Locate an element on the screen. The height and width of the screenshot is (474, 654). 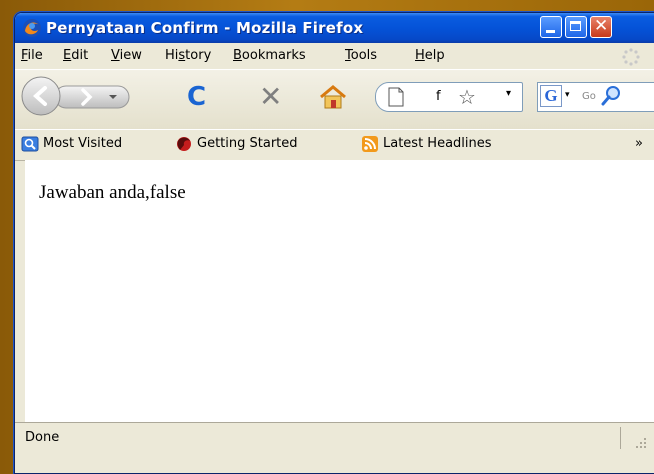
maximize-button is located at coordinates (576, 27).